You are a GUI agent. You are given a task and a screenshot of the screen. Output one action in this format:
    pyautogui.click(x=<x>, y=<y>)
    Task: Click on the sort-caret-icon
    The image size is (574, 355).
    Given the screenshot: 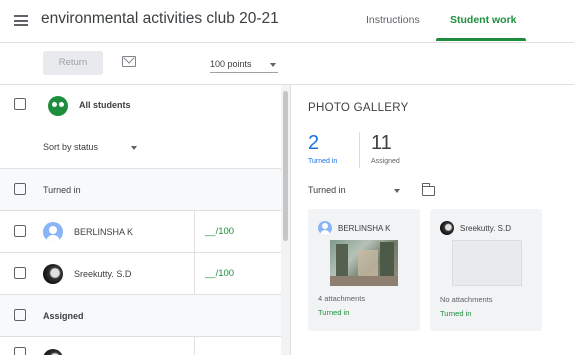 What is the action you would take?
    pyautogui.click(x=134, y=148)
    